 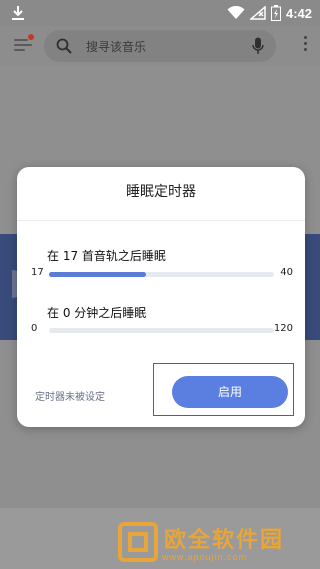 What do you see at coordinates (223, 389) in the screenshot?
I see `highlight-box` at bounding box center [223, 389].